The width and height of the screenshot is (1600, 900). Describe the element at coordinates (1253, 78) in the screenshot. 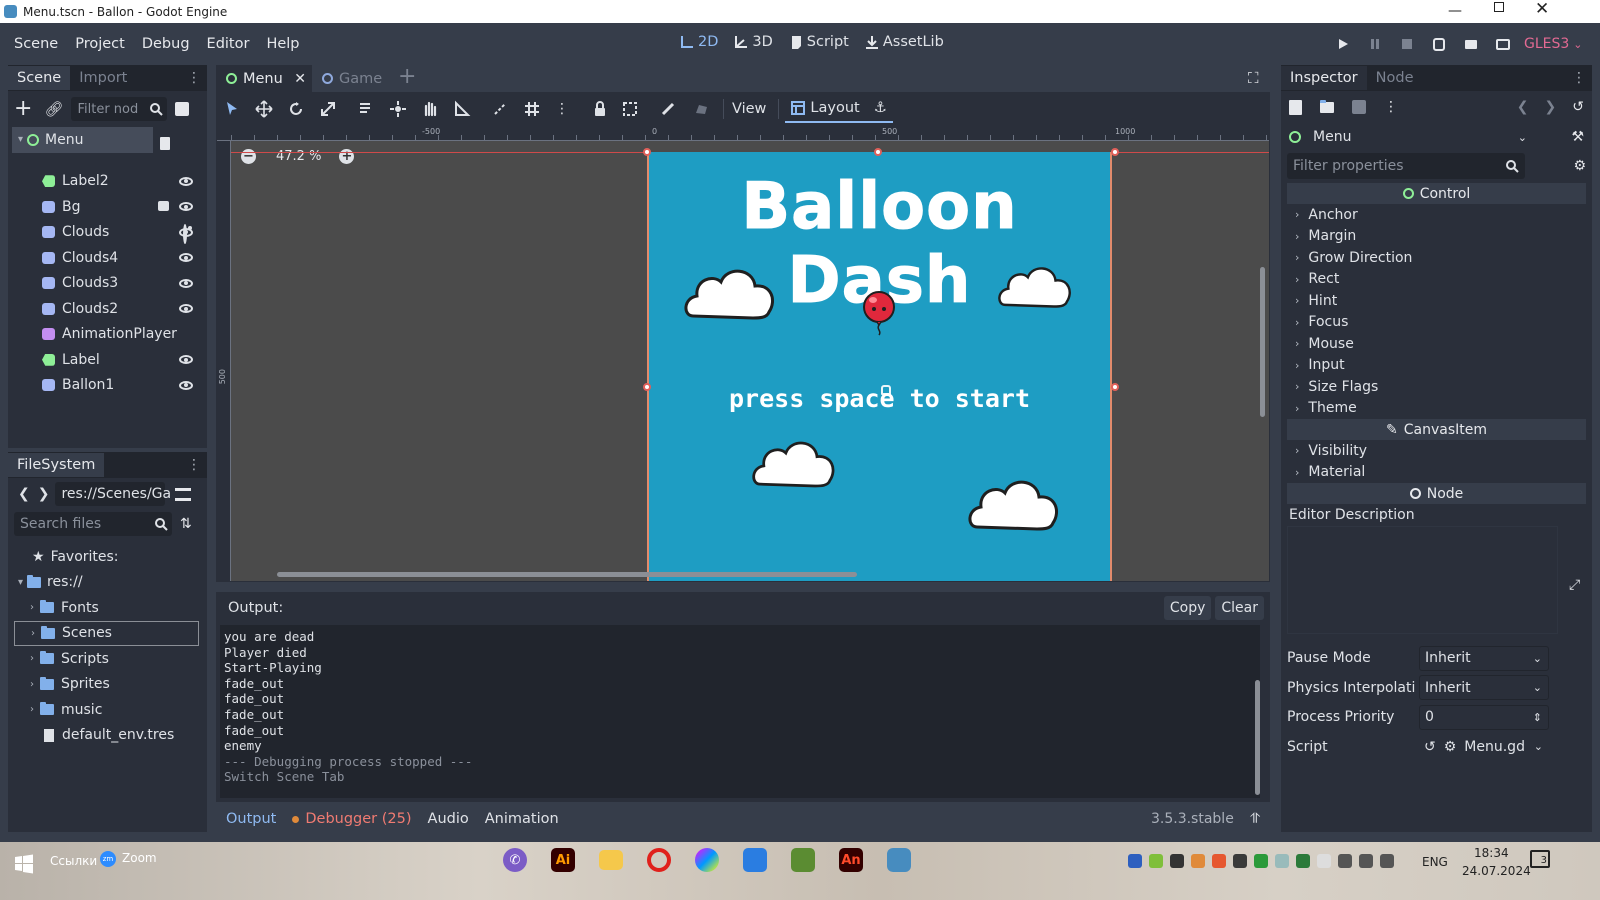

I see `distraction-free-icon: ⛶` at that location.